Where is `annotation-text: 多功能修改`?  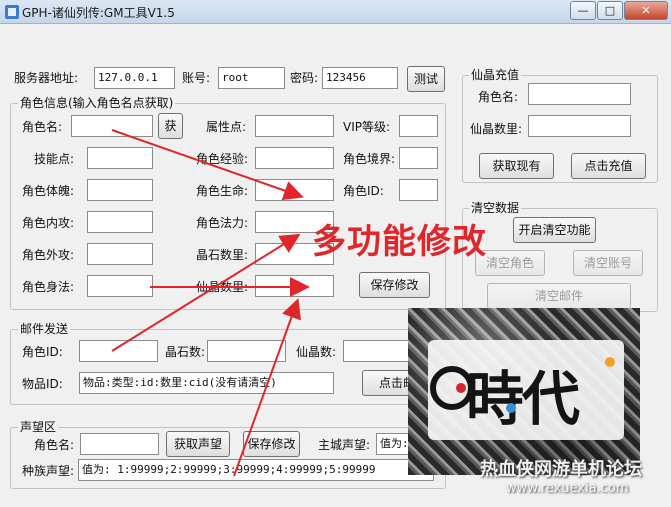 annotation-text: 多功能修改 is located at coordinates (399, 242).